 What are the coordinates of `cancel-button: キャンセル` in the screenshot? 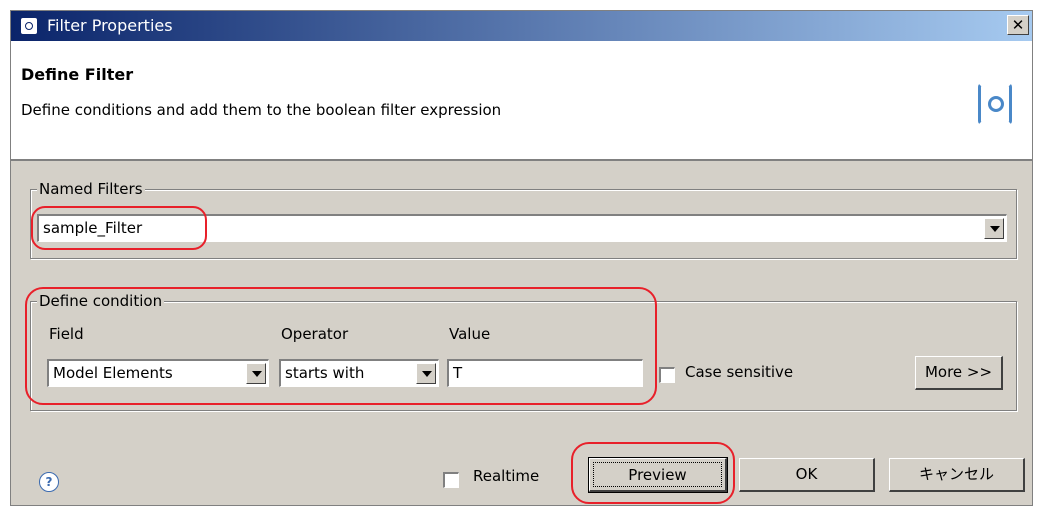 It's located at (957, 475).